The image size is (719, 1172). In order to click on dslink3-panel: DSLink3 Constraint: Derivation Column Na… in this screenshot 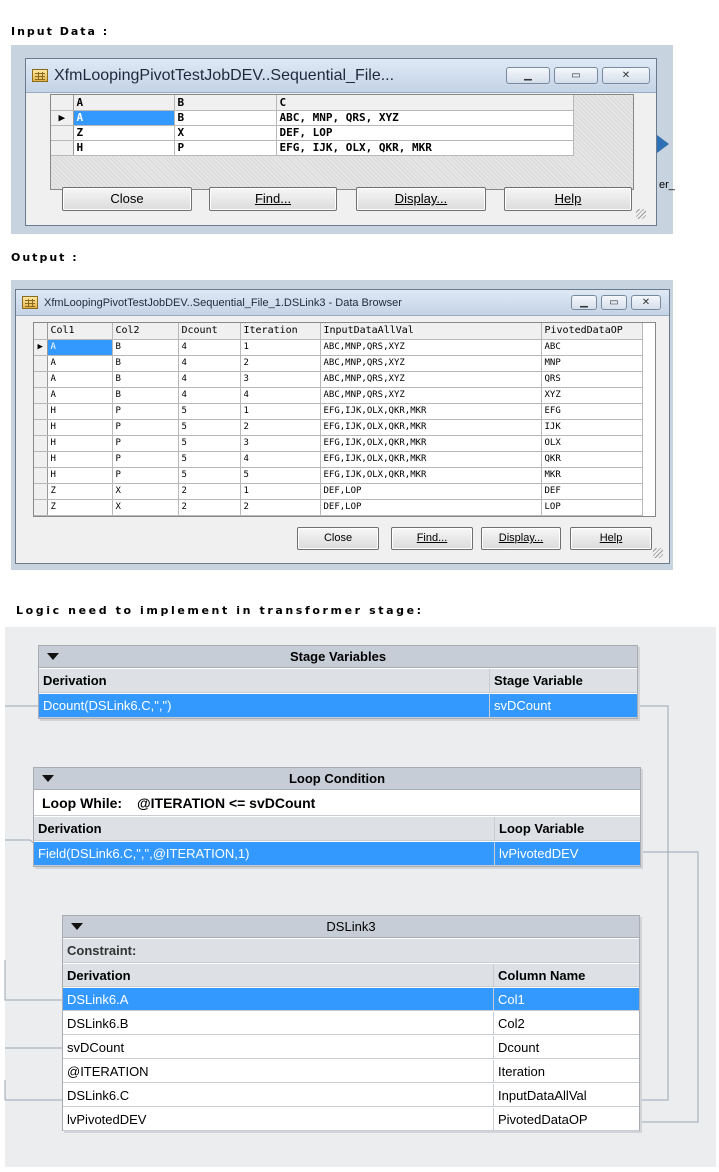, I will do `click(351, 1023)`.